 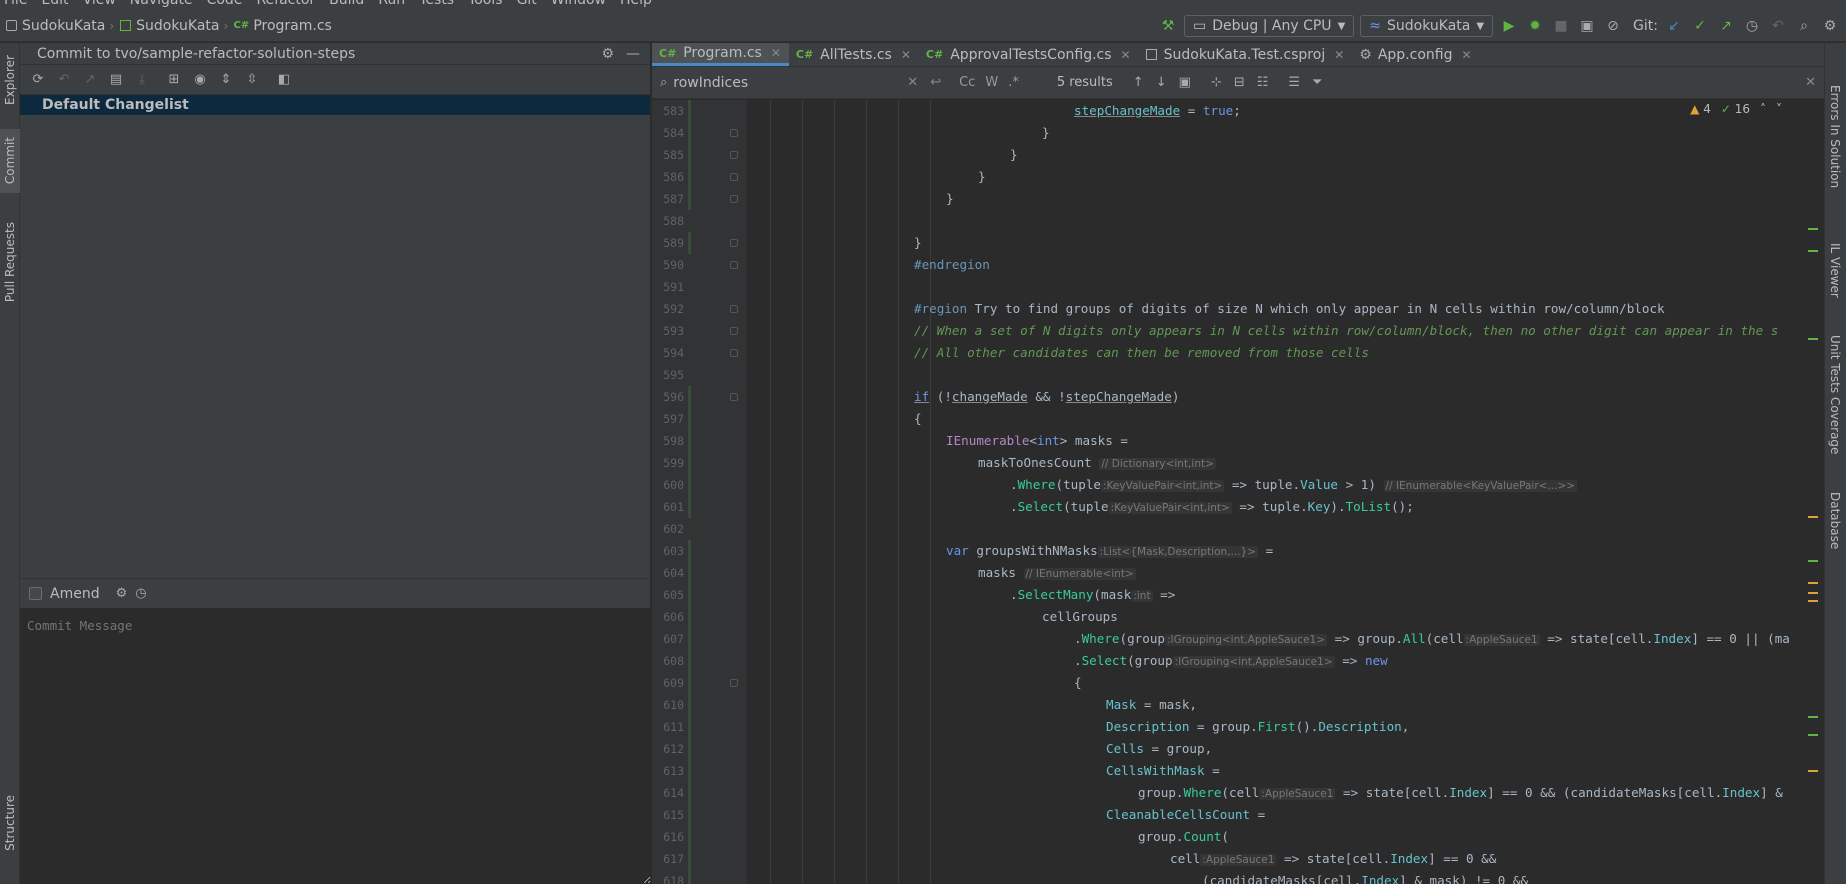 I want to click on code-line-611: Description = group.First().Description,, so click(x=1257, y=727).